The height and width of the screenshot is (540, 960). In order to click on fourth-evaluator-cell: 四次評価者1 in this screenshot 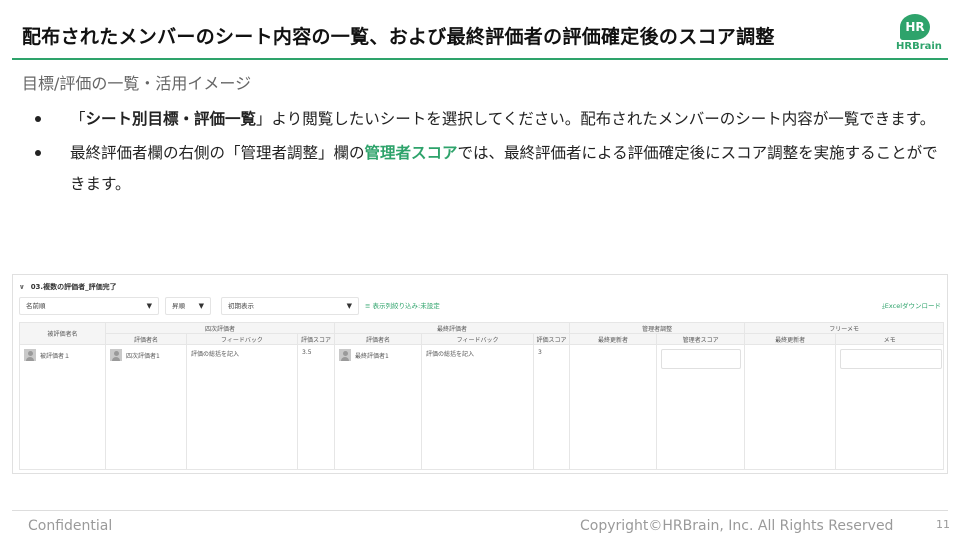, I will do `click(146, 407)`.